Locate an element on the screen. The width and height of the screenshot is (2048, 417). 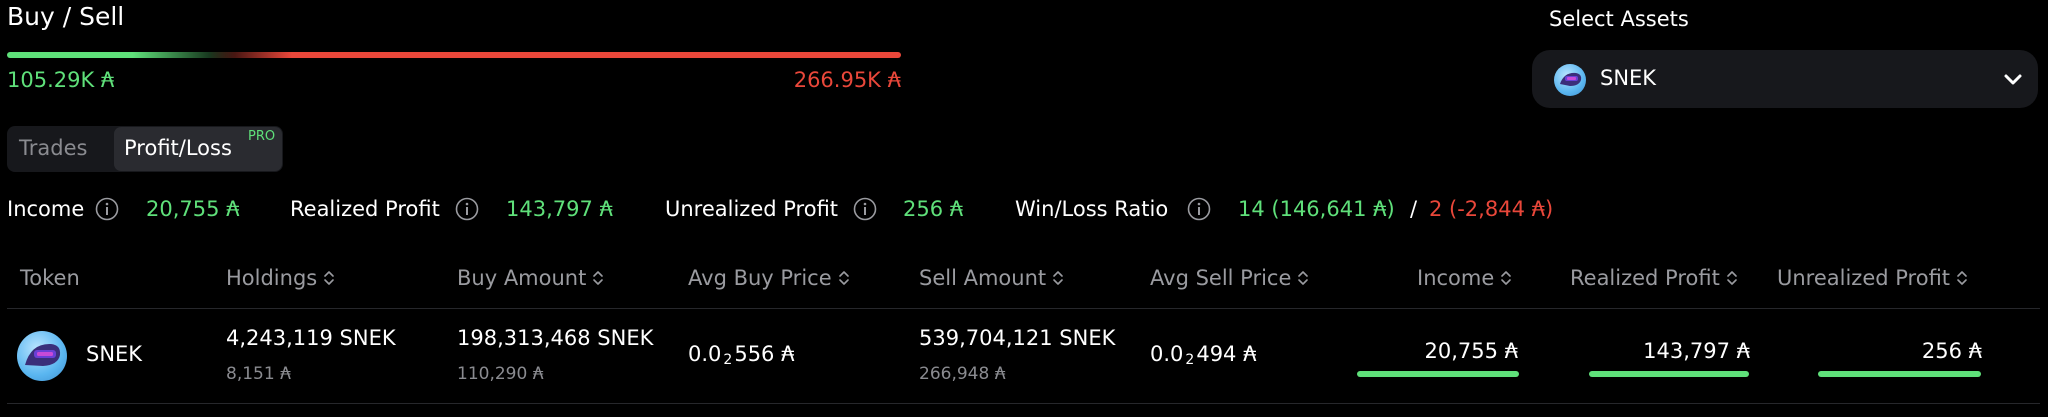
sell-total: 266.95K ₳ is located at coordinates (847, 80).